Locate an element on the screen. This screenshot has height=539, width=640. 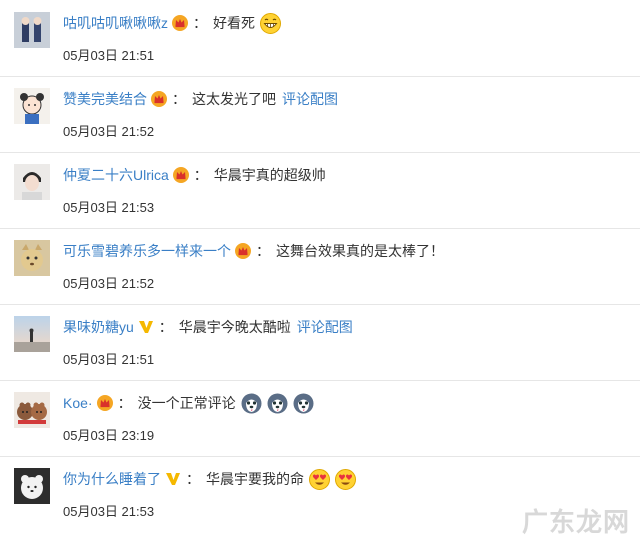
grin-emoji-icon is located at coordinates (270, 23).